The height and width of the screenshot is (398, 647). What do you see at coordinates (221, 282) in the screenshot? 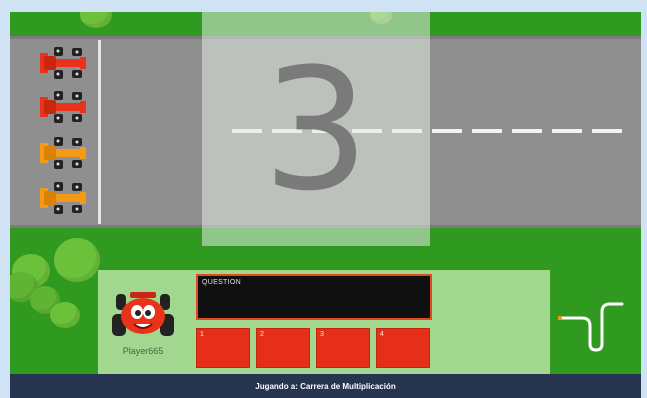
I see `question-label: QUESTION` at bounding box center [221, 282].